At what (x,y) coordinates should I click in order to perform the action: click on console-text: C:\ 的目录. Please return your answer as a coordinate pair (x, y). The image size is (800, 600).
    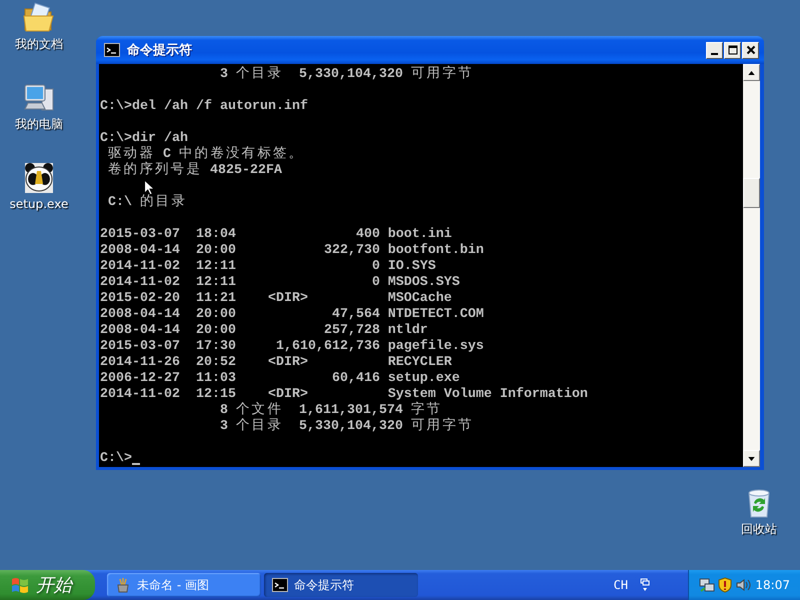
    Looking at the image, I should click on (147, 203).